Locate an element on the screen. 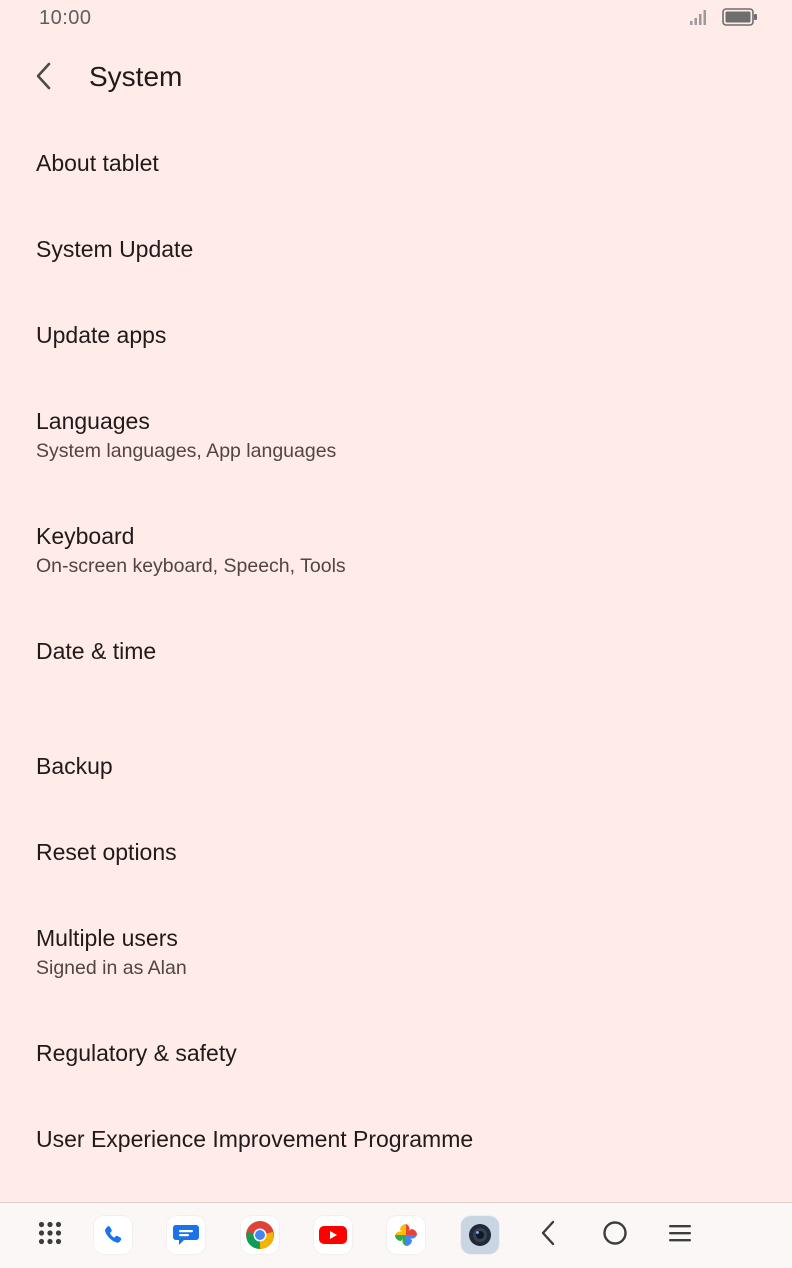 This screenshot has width=792, height=1268. camera-app-button is located at coordinates (480, 1235).